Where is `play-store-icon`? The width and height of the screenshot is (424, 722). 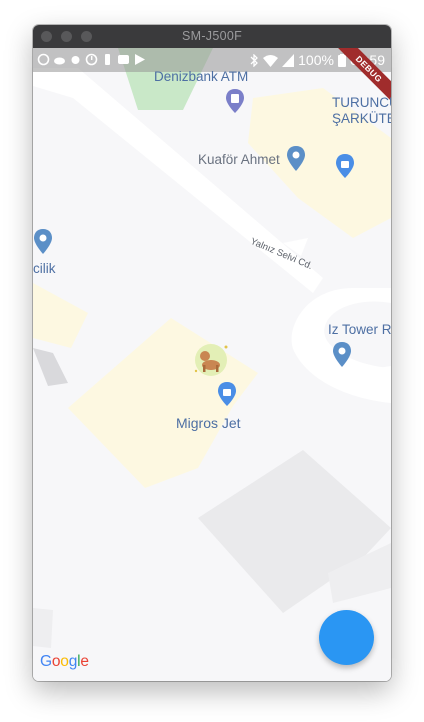
play-store-icon is located at coordinates (140, 59).